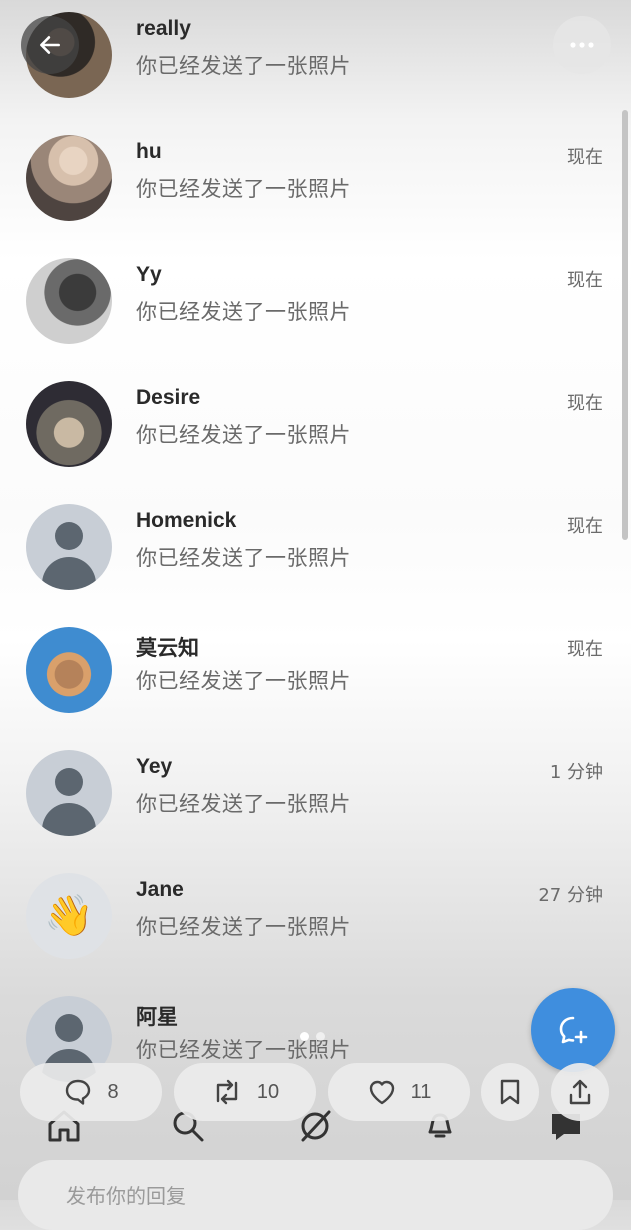 This screenshot has width=631, height=1230. I want to click on post-action-bar: 8 10 11, so click(315, 1093).